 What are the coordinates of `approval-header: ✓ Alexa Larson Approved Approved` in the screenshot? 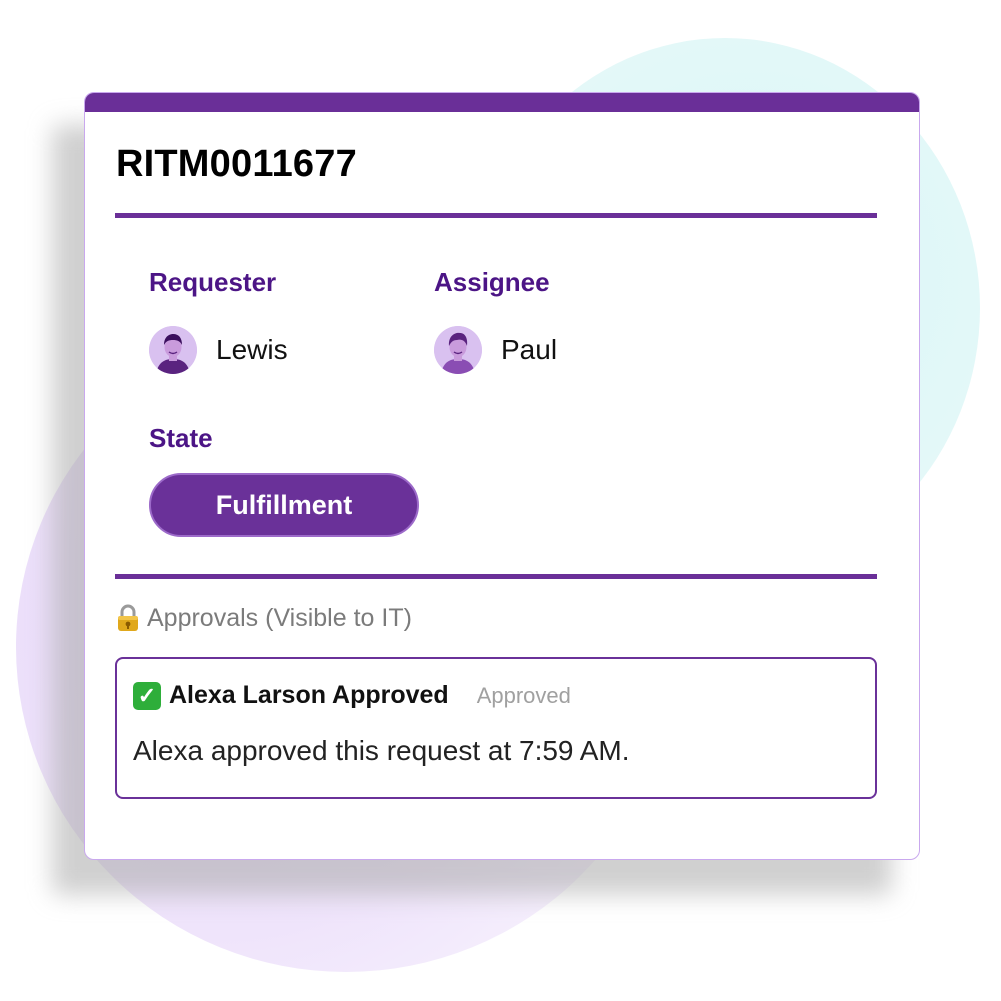 It's located at (352, 695).